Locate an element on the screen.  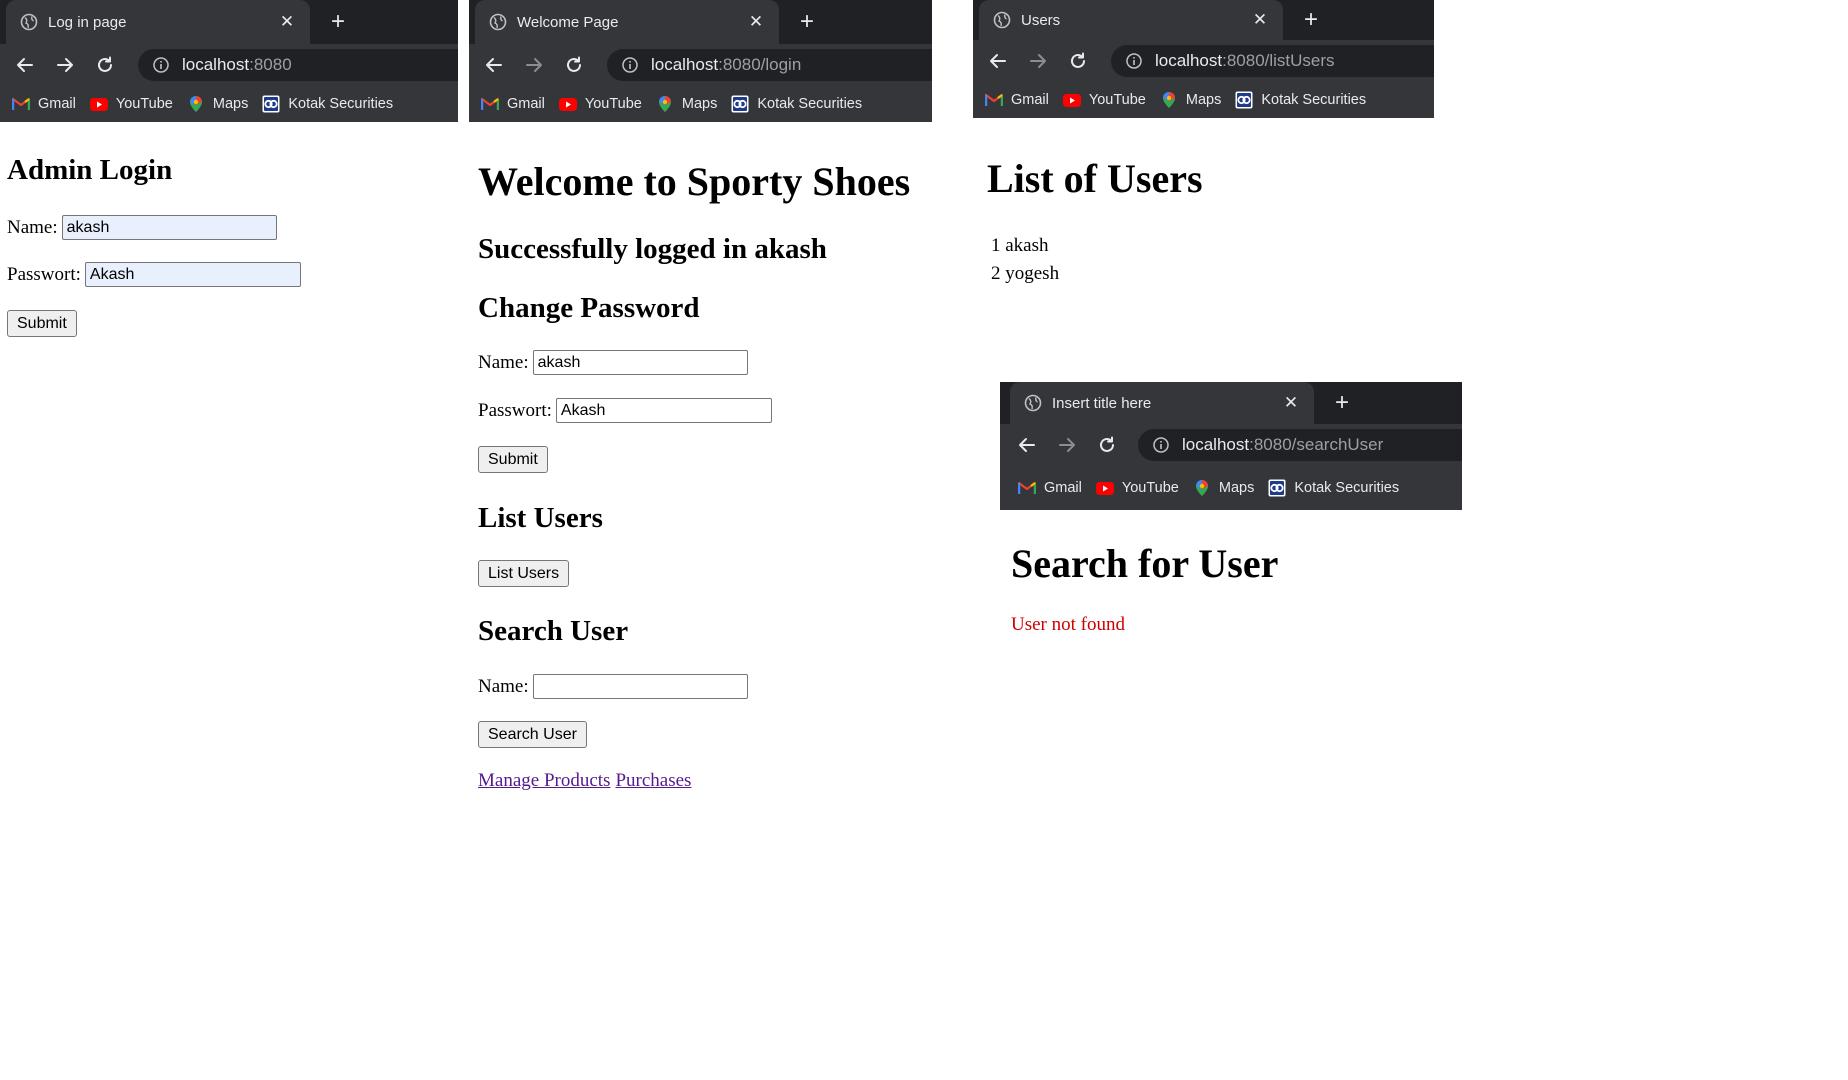
browser-tab: Log in page ✕ is located at coordinates (158, 22).